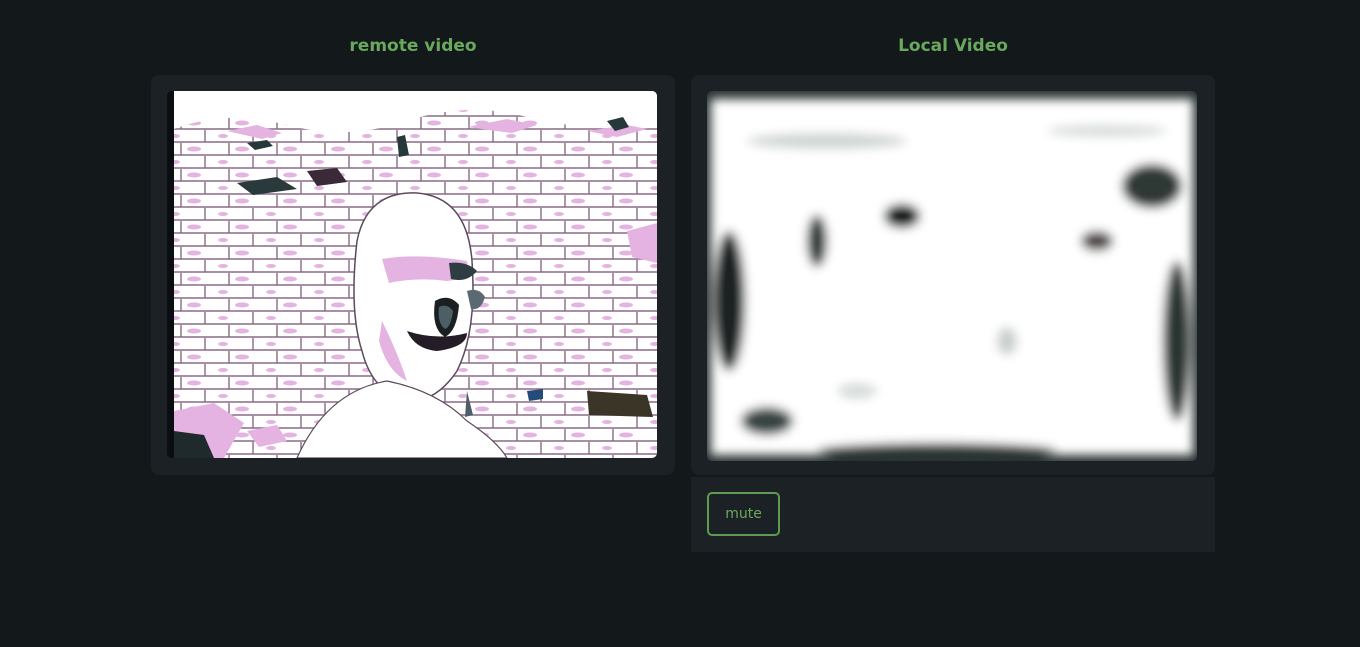  Describe the element at coordinates (743, 514) in the screenshot. I see `mute-button: mute` at that location.